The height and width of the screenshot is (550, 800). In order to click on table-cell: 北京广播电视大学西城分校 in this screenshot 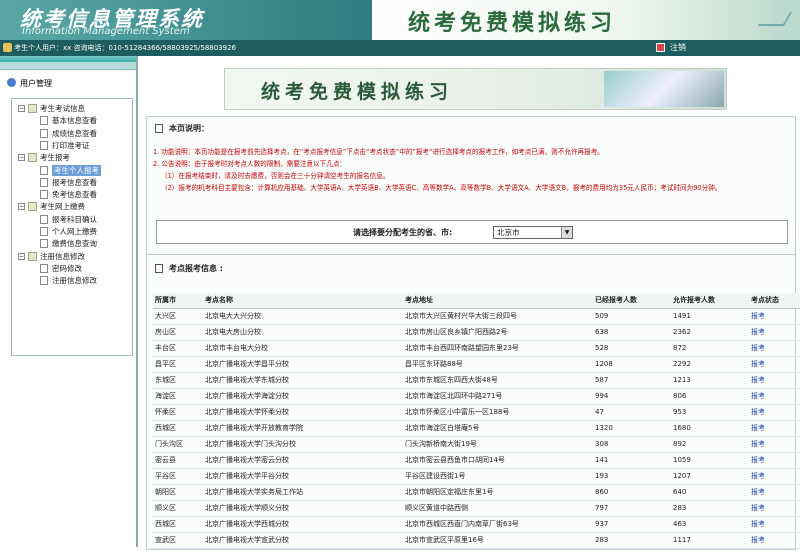, I will do `click(303, 524)`.